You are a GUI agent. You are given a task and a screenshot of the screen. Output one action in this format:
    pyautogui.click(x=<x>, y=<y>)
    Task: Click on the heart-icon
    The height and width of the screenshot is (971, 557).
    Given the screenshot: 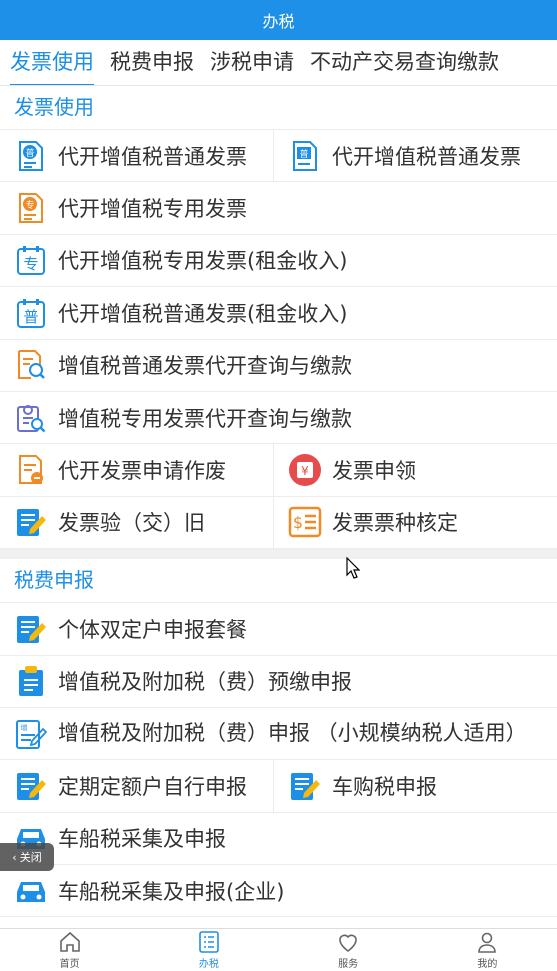 What is the action you would take?
    pyautogui.click(x=348, y=943)
    